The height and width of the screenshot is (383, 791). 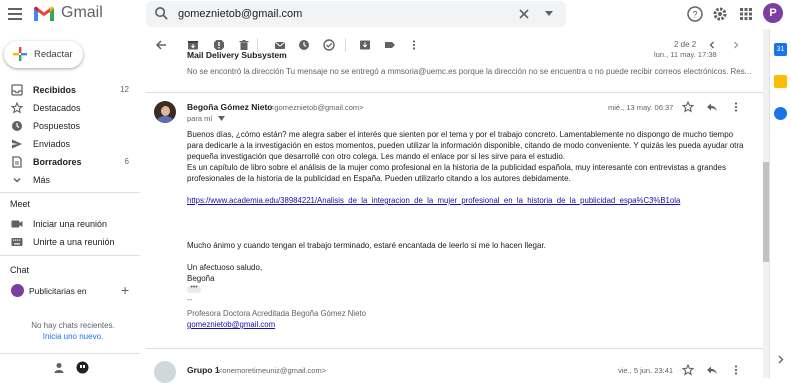 I want to click on sidebar-item-label: Borradores, so click(x=57, y=162).